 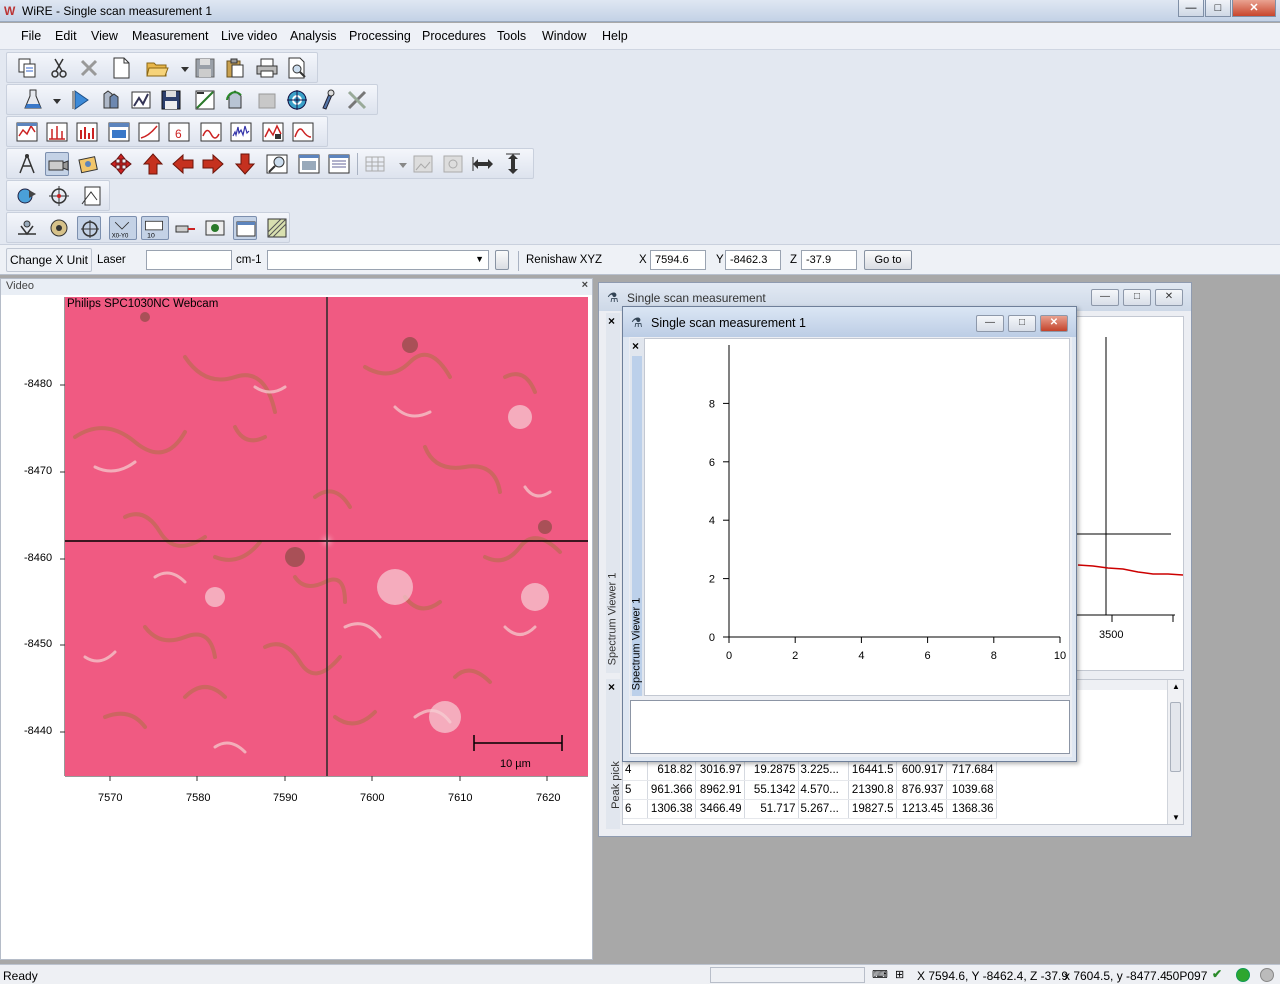 What do you see at coordinates (66, 36) in the screenshot?
I see `menu-edit: Edit` at bounding box center [66, 36].